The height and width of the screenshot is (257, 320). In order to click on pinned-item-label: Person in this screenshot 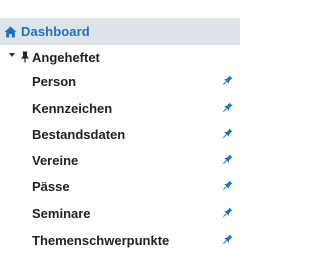, I will do `click(54, 81)`.